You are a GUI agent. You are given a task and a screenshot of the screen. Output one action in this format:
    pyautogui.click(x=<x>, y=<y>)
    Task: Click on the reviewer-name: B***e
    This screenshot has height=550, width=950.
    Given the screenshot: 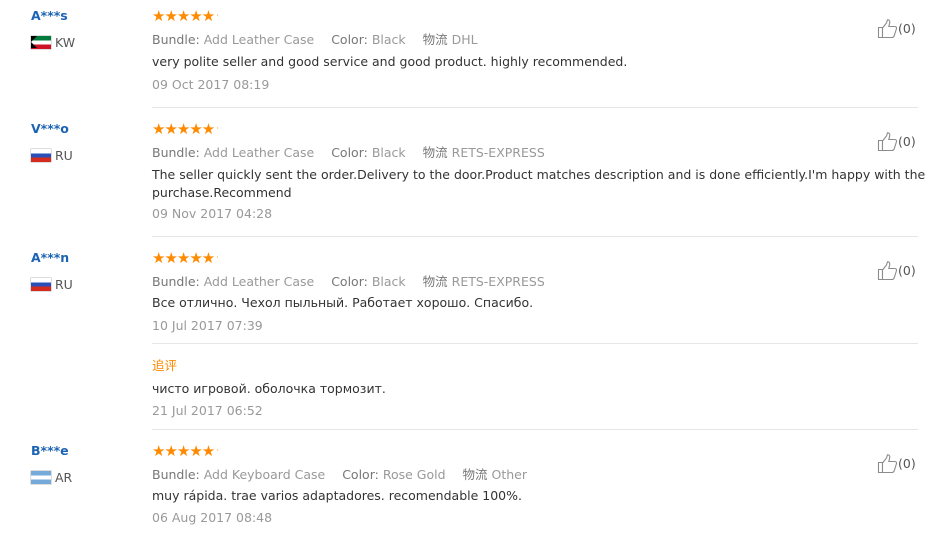 What is the action you would take?
    pyautogui.click(x=50, y=450)
    